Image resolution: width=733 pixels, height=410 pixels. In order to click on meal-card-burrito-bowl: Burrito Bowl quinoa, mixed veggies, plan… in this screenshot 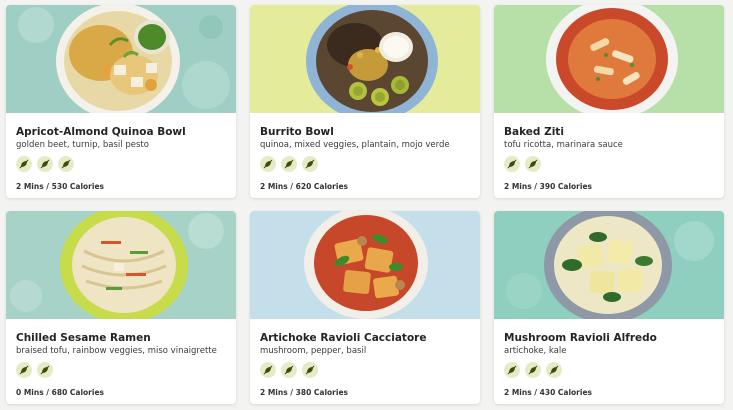, I will do `click(365, 101)`.